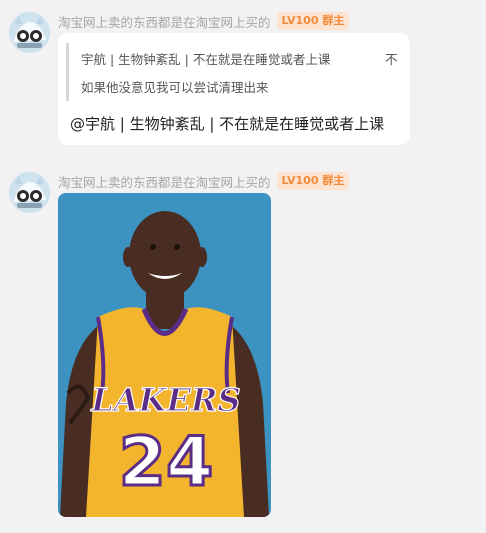 The width and height of the screenshot is (486, 533). What do you see at coordinates (391, 59) in the screenshot?
I see `quote-text-tail: 不` at bounding box center [391, 59].